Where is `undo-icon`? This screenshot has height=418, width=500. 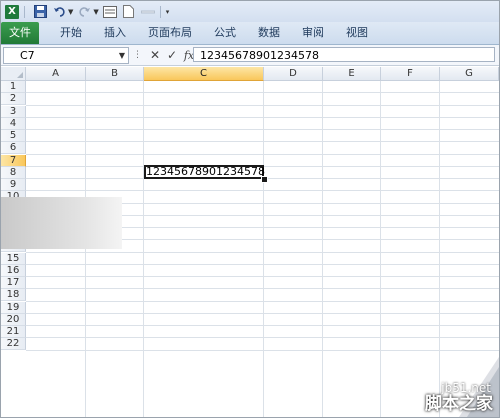
undo-icon is located at coordinates (59, 12).